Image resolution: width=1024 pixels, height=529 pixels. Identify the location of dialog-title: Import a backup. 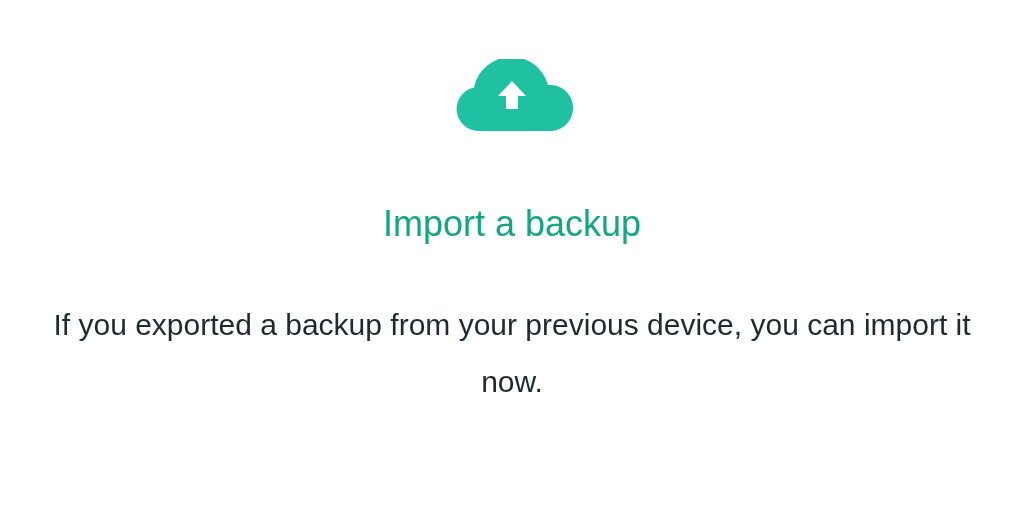
(512, 224).